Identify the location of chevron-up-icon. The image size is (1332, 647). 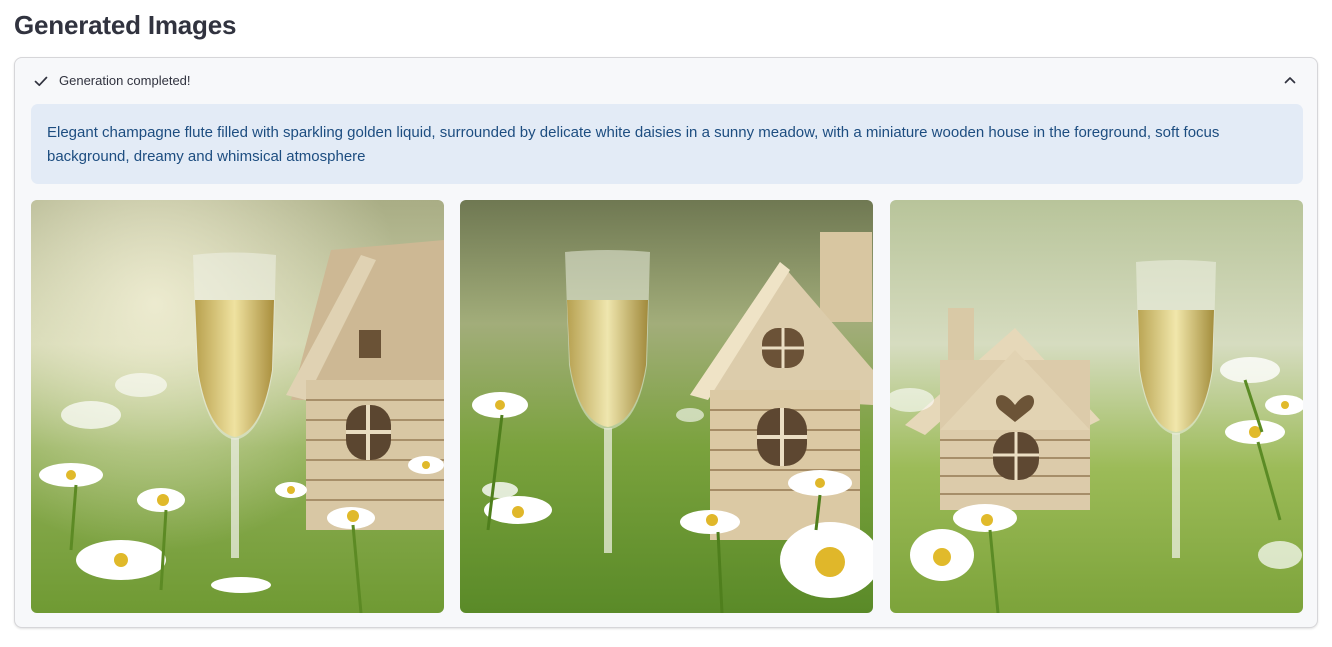
(1290, 80).